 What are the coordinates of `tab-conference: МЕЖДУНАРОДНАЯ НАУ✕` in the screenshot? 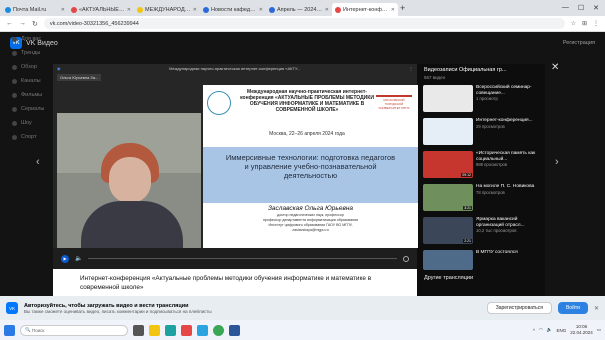 It's located at (167, 9).